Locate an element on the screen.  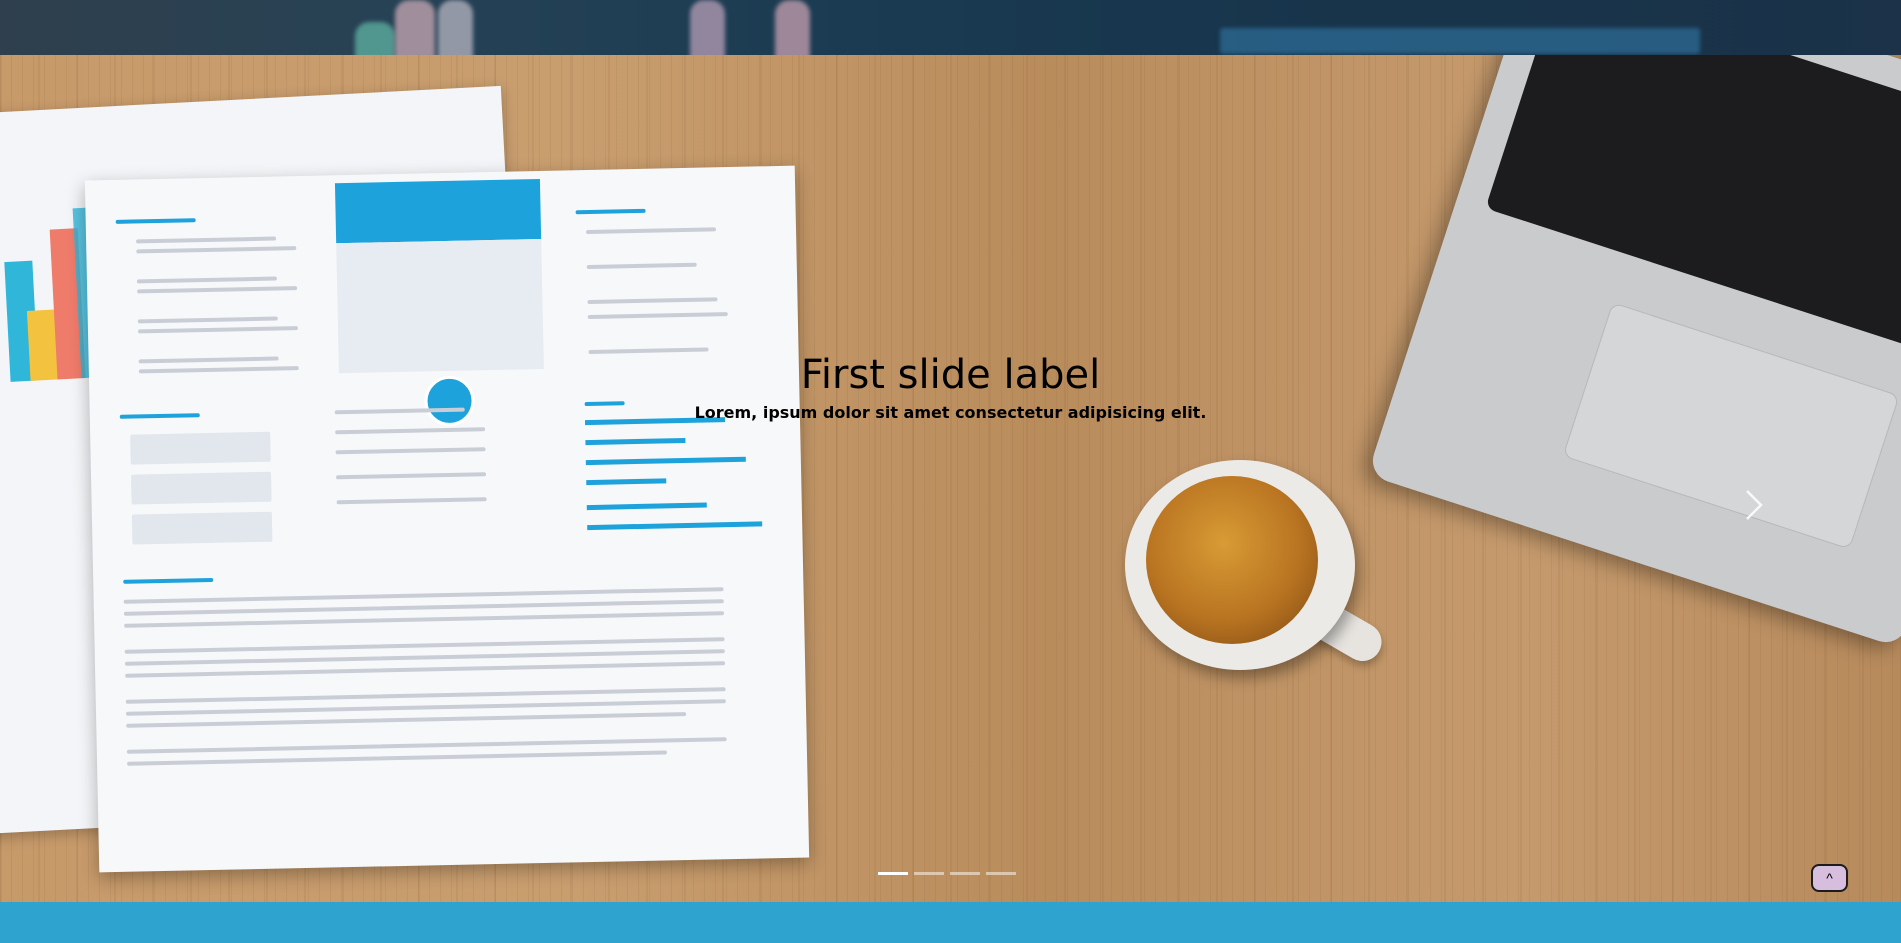
banner-panel is located at coordinates (1460, 41).